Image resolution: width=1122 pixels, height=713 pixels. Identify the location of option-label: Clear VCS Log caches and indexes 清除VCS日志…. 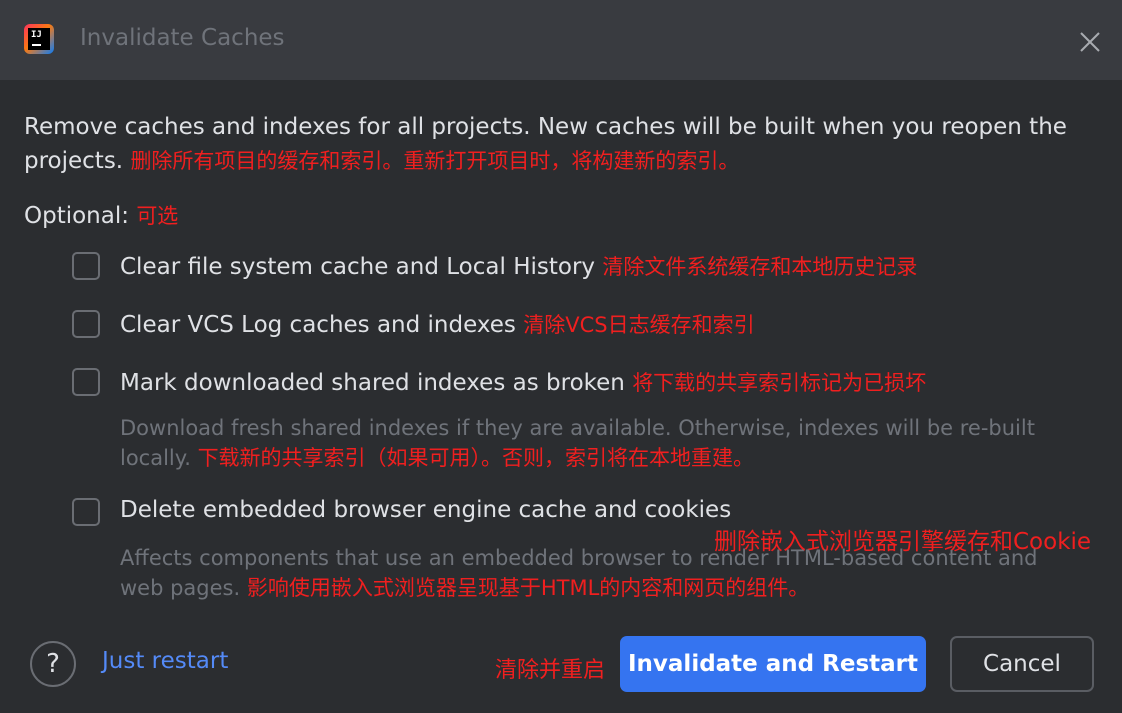
(437, 325).